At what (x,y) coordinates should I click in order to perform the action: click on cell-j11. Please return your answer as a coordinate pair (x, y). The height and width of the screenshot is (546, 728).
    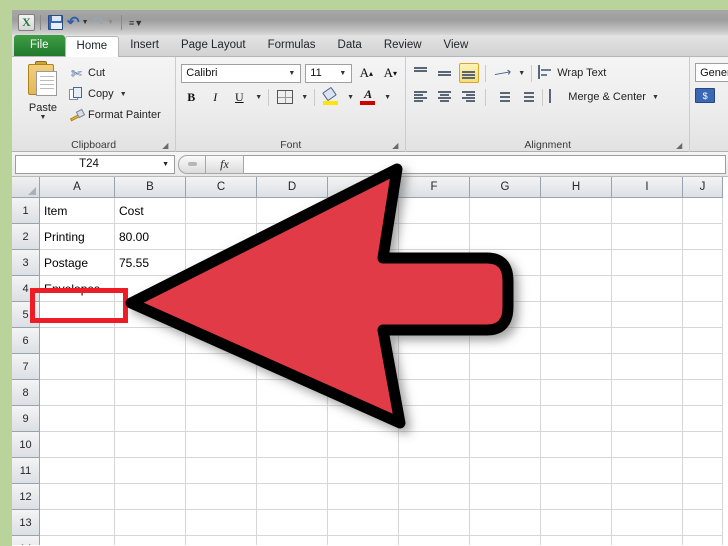
    Looking at the image, I should click on (703, 471).